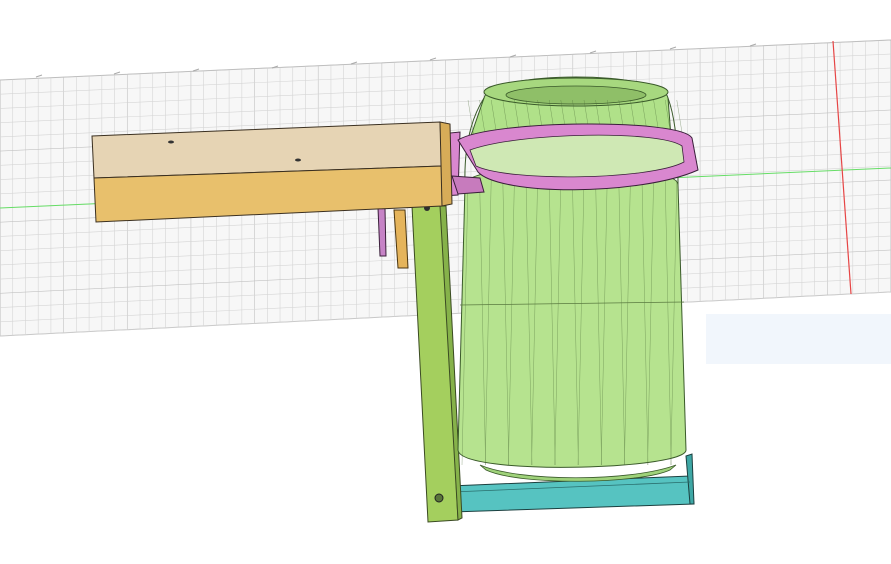 The image size is (891, 564). Describe the element at coordinates (382, 232) in the screenshot. I see `small-pin-purple` at that location.